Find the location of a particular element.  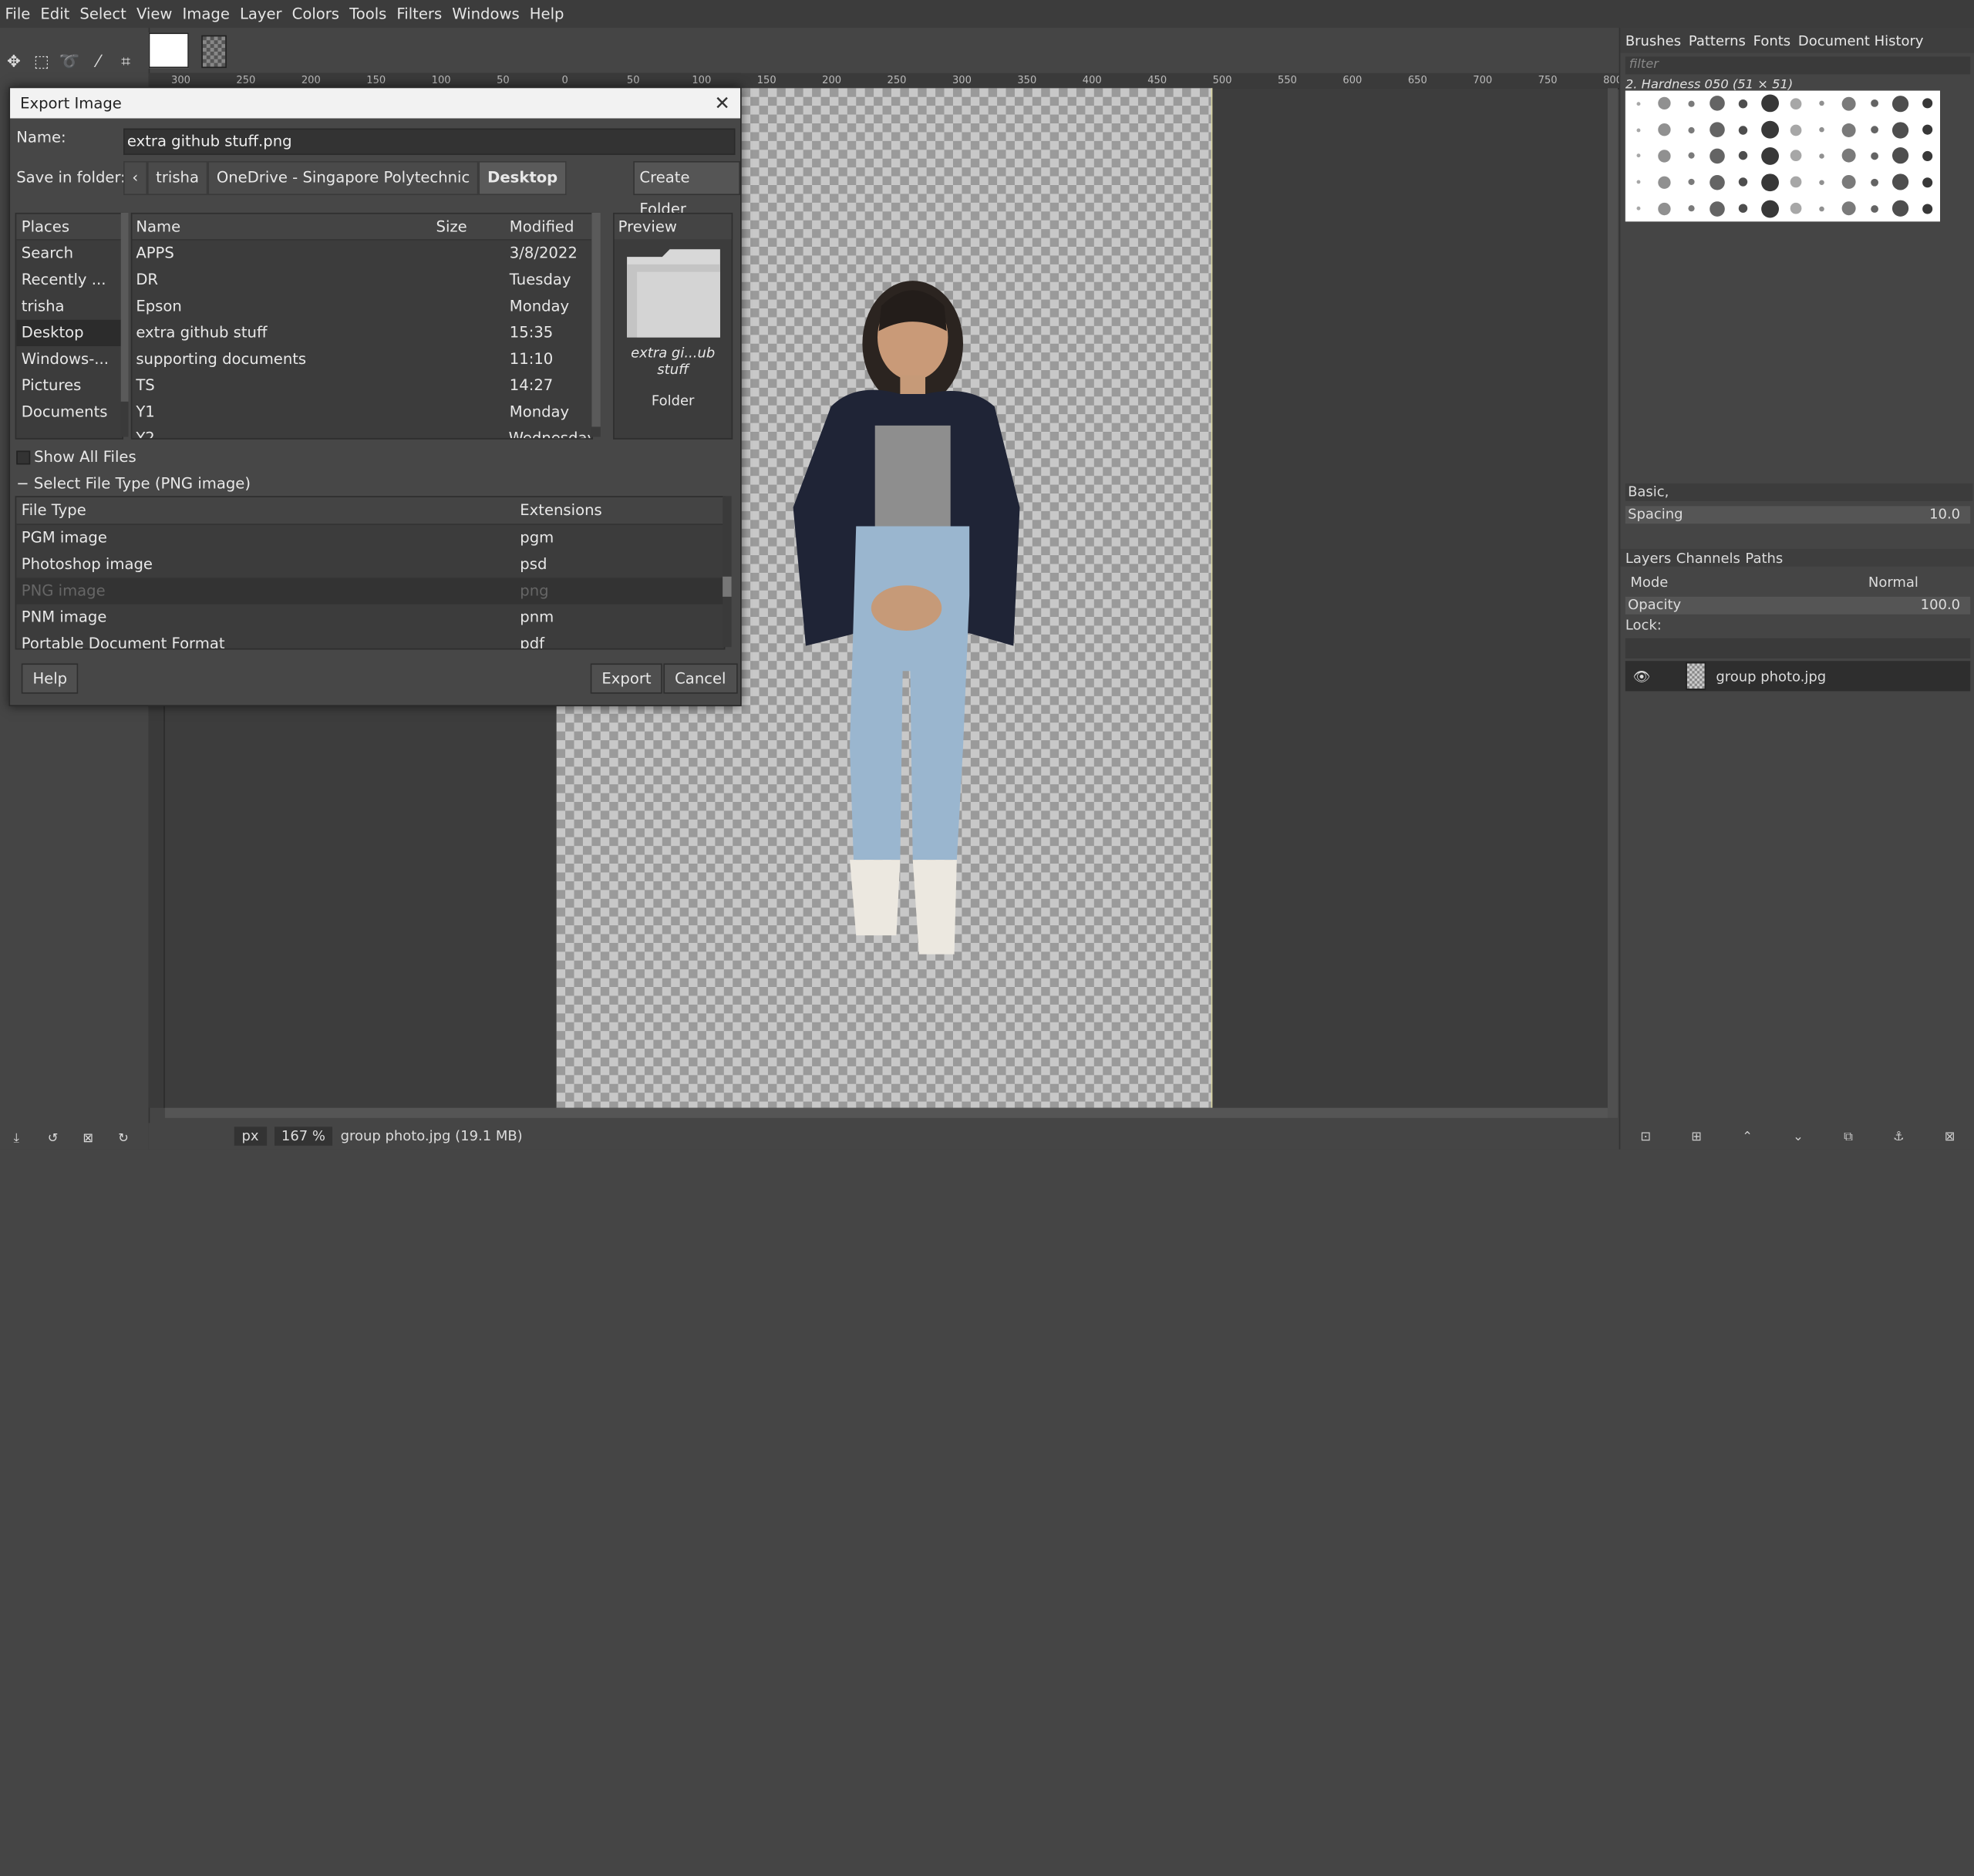

file-row: supporting documents 11:10 is located at coordinates (361, 359).